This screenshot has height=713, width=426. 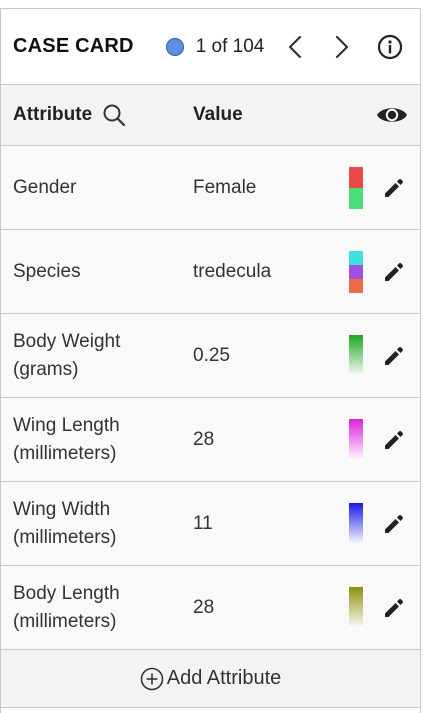 I want to click on attribute-value: 11, so click(x=203, y=524).